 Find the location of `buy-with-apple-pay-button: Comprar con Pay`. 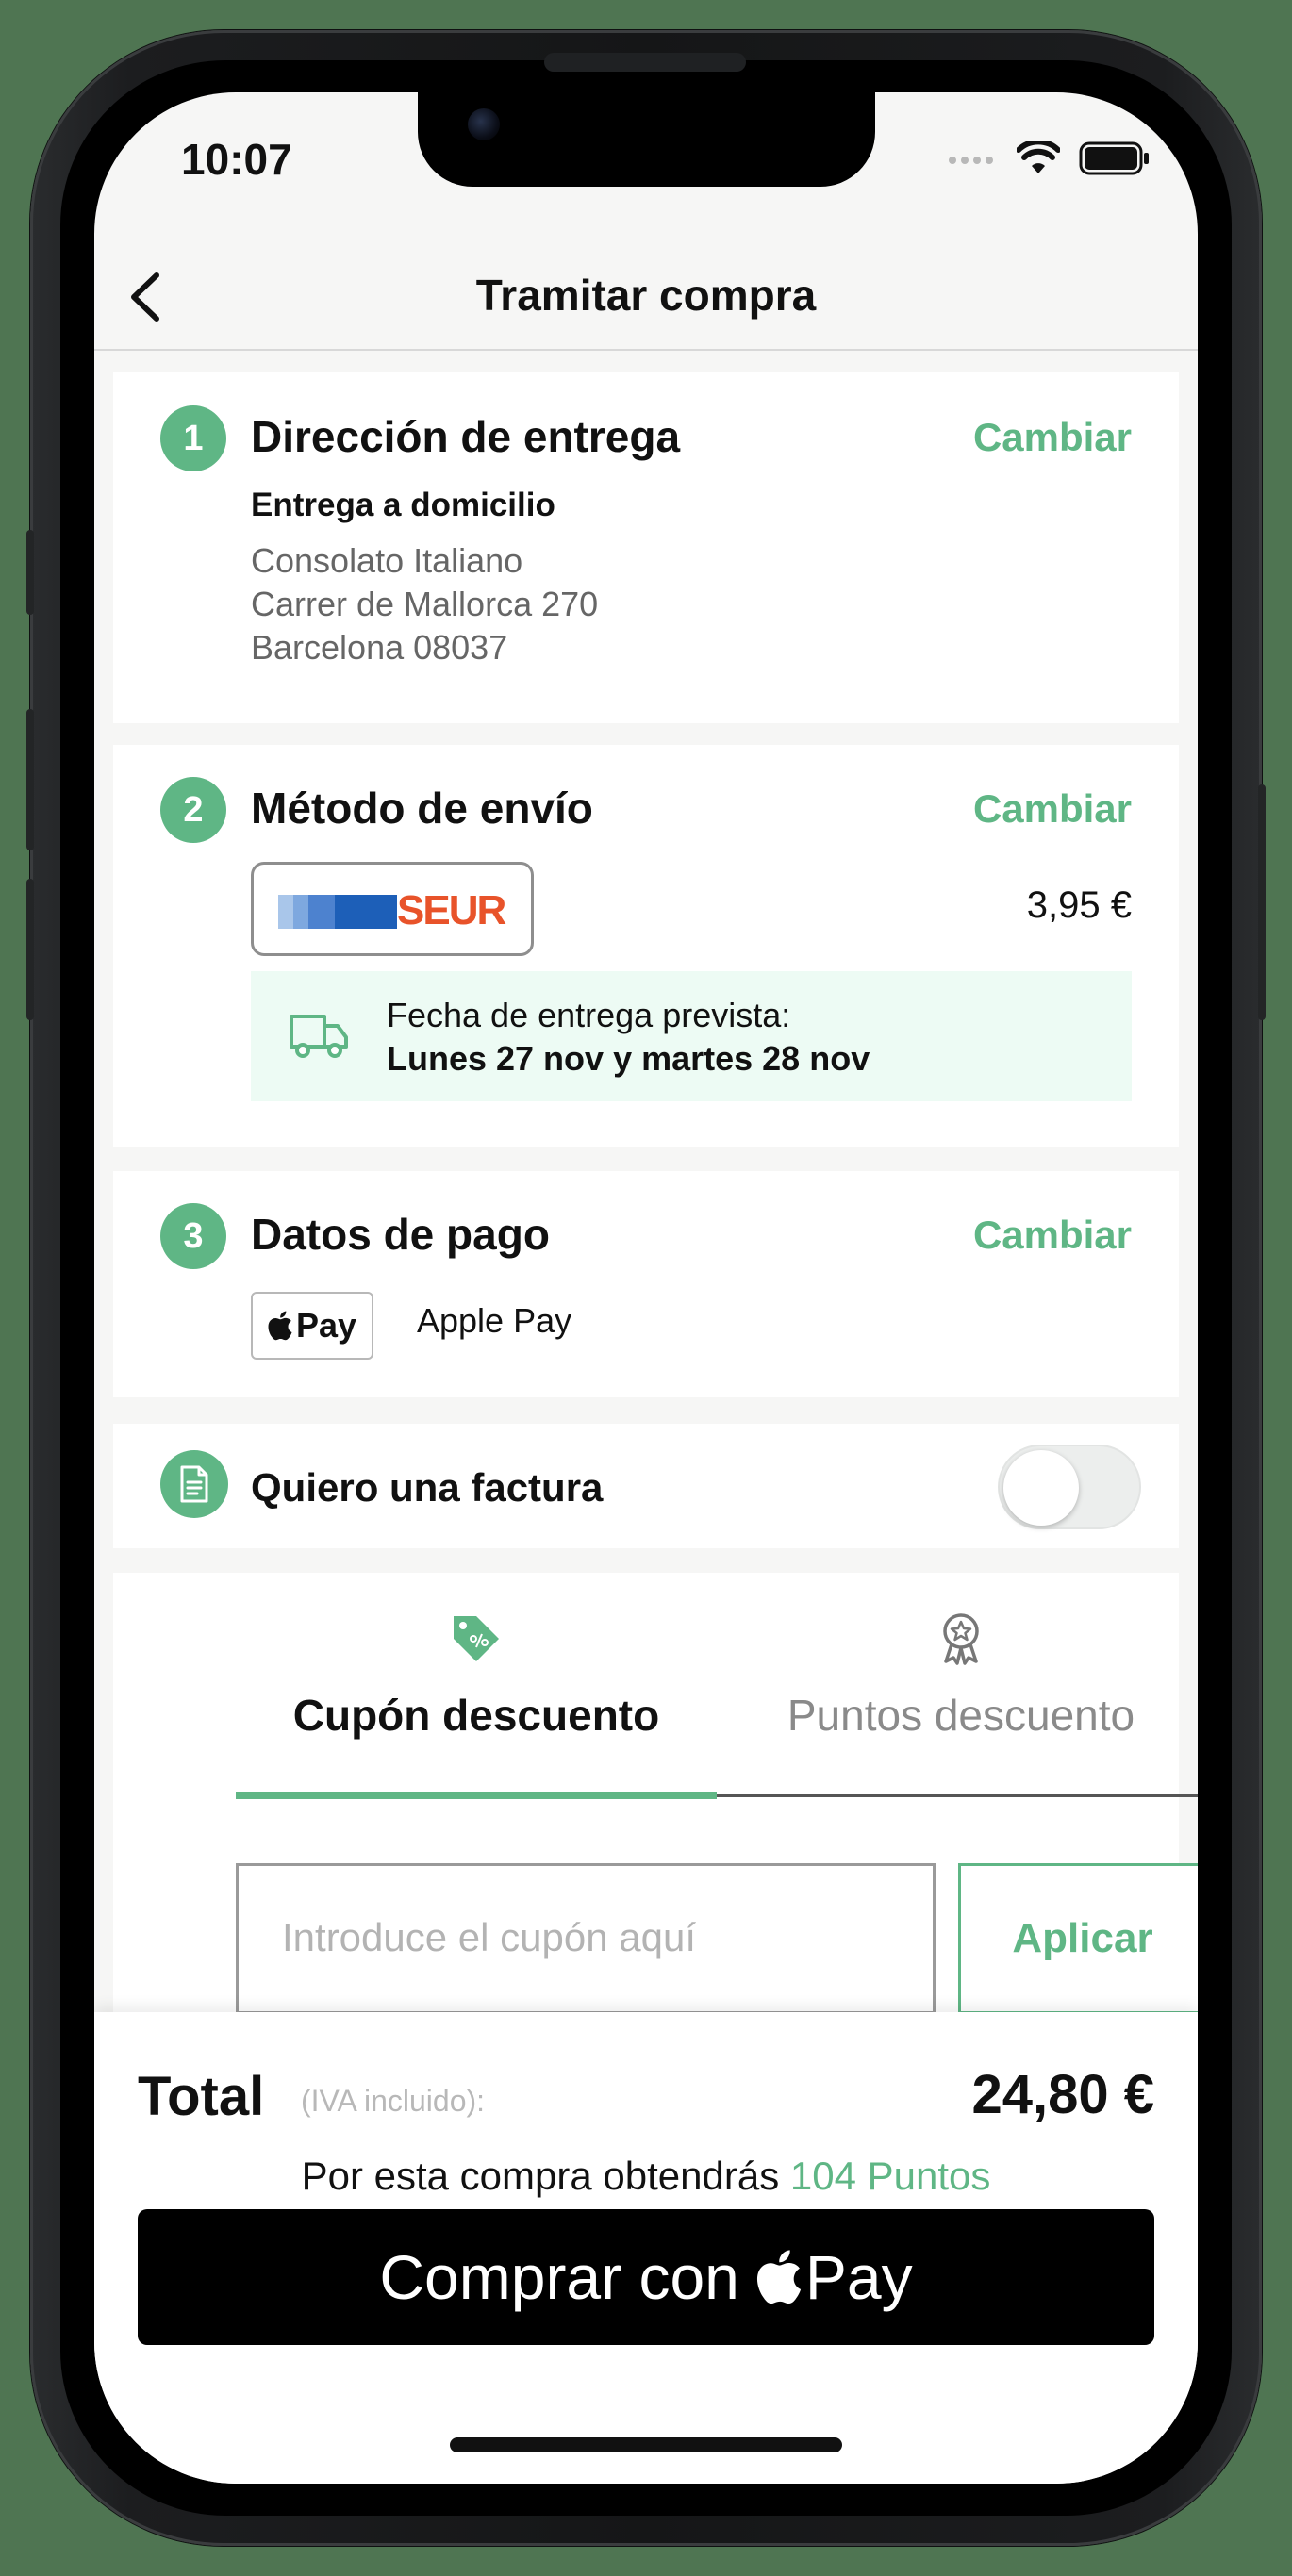

buy-with-apple-pay-button: Comprar con Pay is located at coordinates (646, 2277).